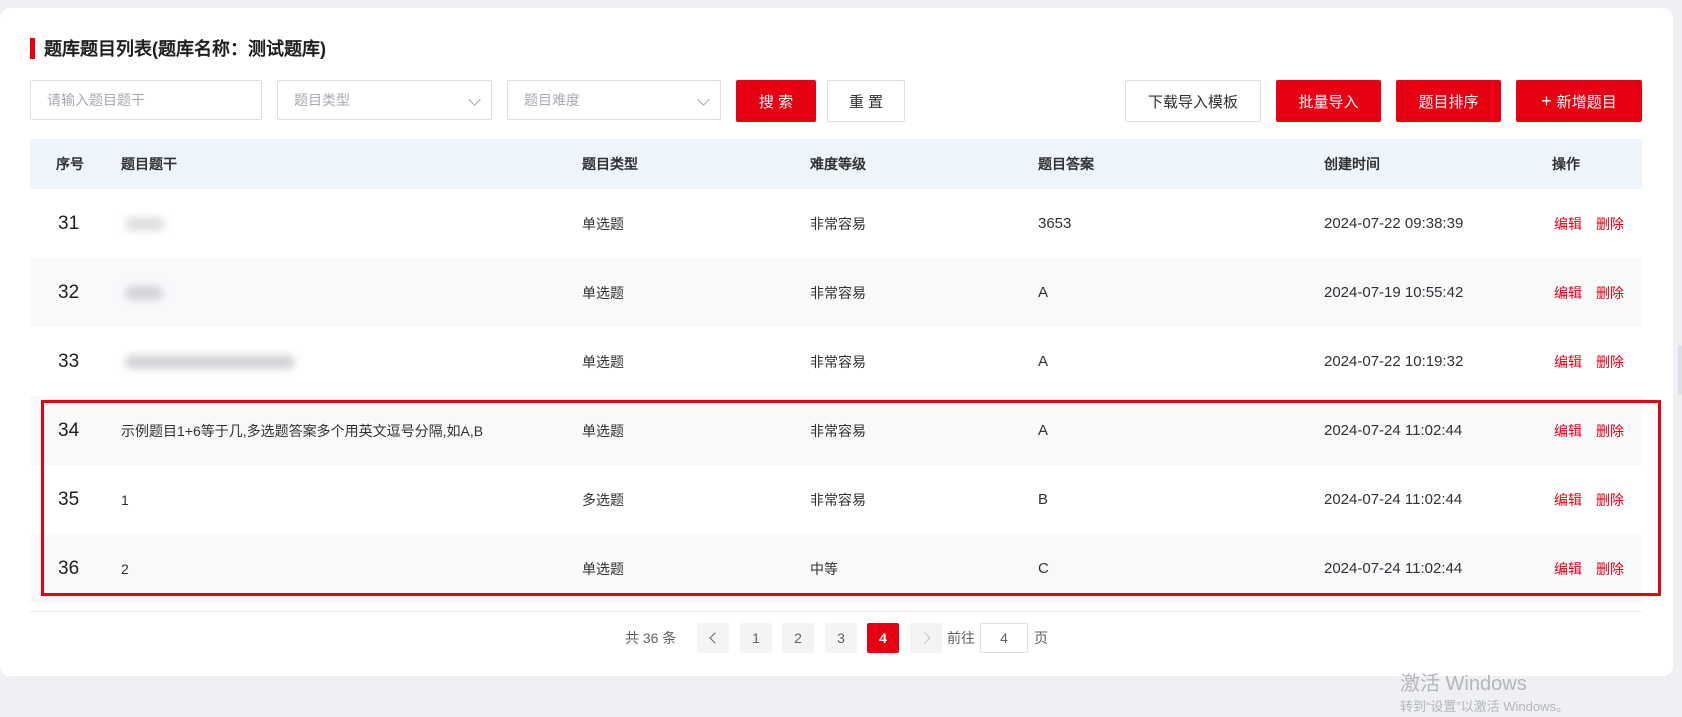 This screenshot has height=717, width=1682. I want to click on row-stem: 示例题目1+6等于几,多选题答案多个用英文逗号分隔,如A,B, so click(302, 430).